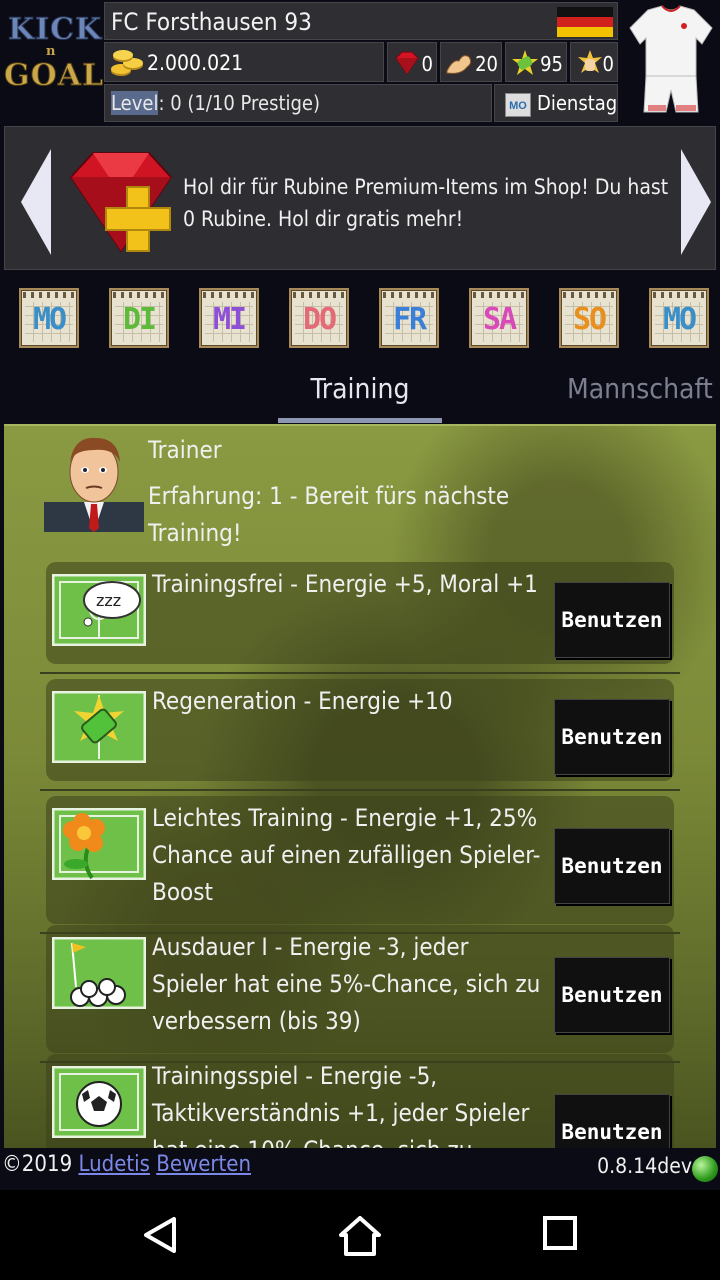 The image size is (720, 1280). What do you see at coordinates (407, 63) in the screenshot?
I see `ruby-icon` at bounding box center [407, 63].